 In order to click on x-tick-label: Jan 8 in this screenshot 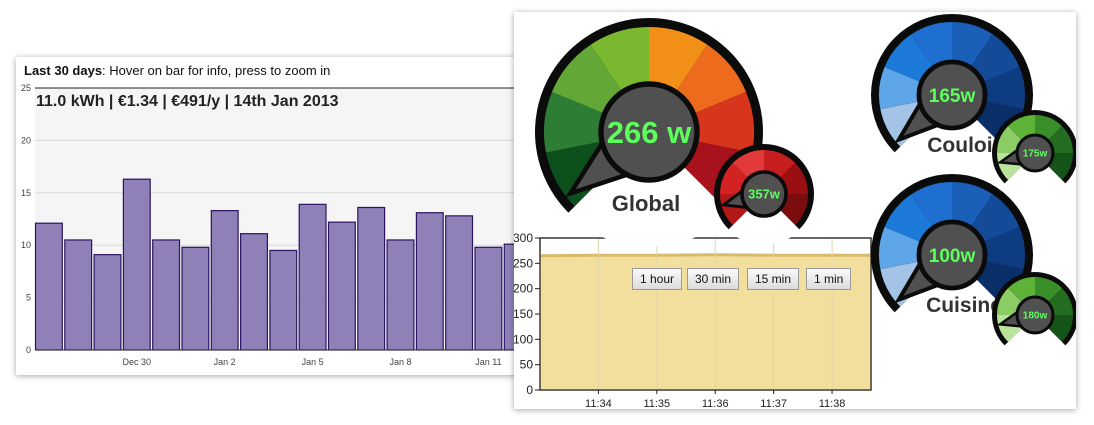, I will do `click(400, 362)`.